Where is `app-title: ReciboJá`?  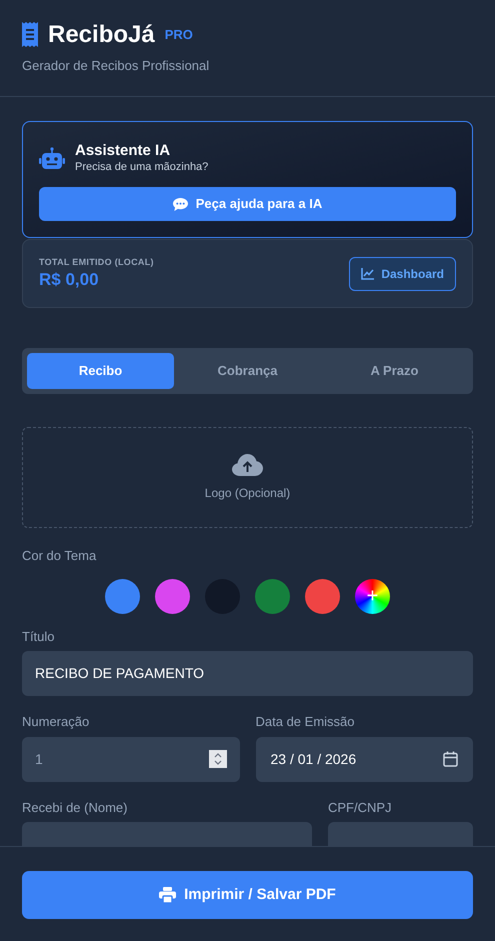 app-title: ReciboJá is located at coordinates (101, 34).